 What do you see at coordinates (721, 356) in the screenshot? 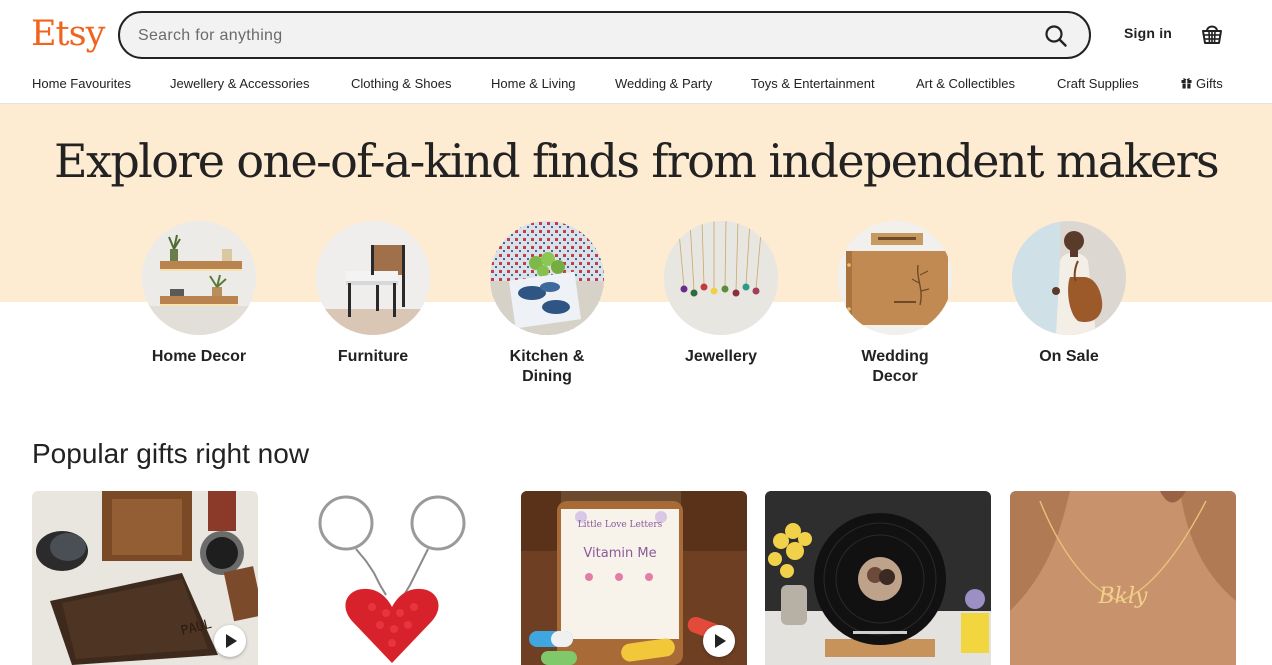
I see `category-label: Jewellery` at bounding box center [721, 356].